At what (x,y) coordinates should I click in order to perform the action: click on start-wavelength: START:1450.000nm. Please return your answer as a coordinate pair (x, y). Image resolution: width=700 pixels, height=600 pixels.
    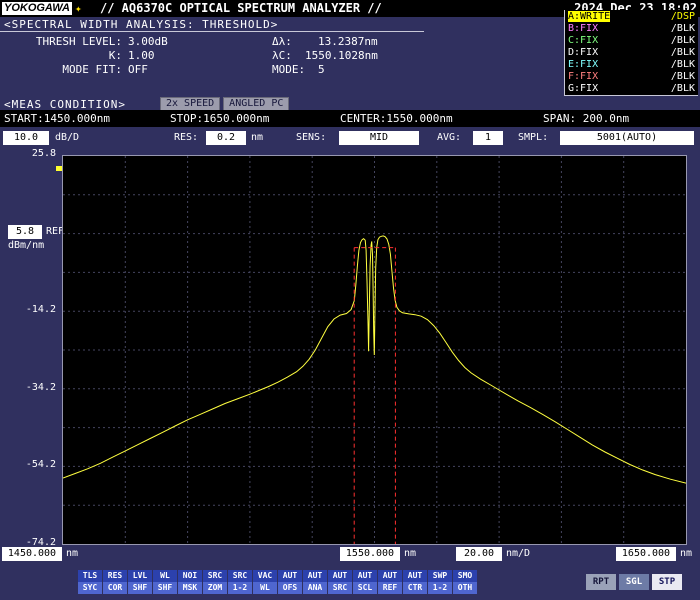
    Looking at the image, I should click on (57, 118).